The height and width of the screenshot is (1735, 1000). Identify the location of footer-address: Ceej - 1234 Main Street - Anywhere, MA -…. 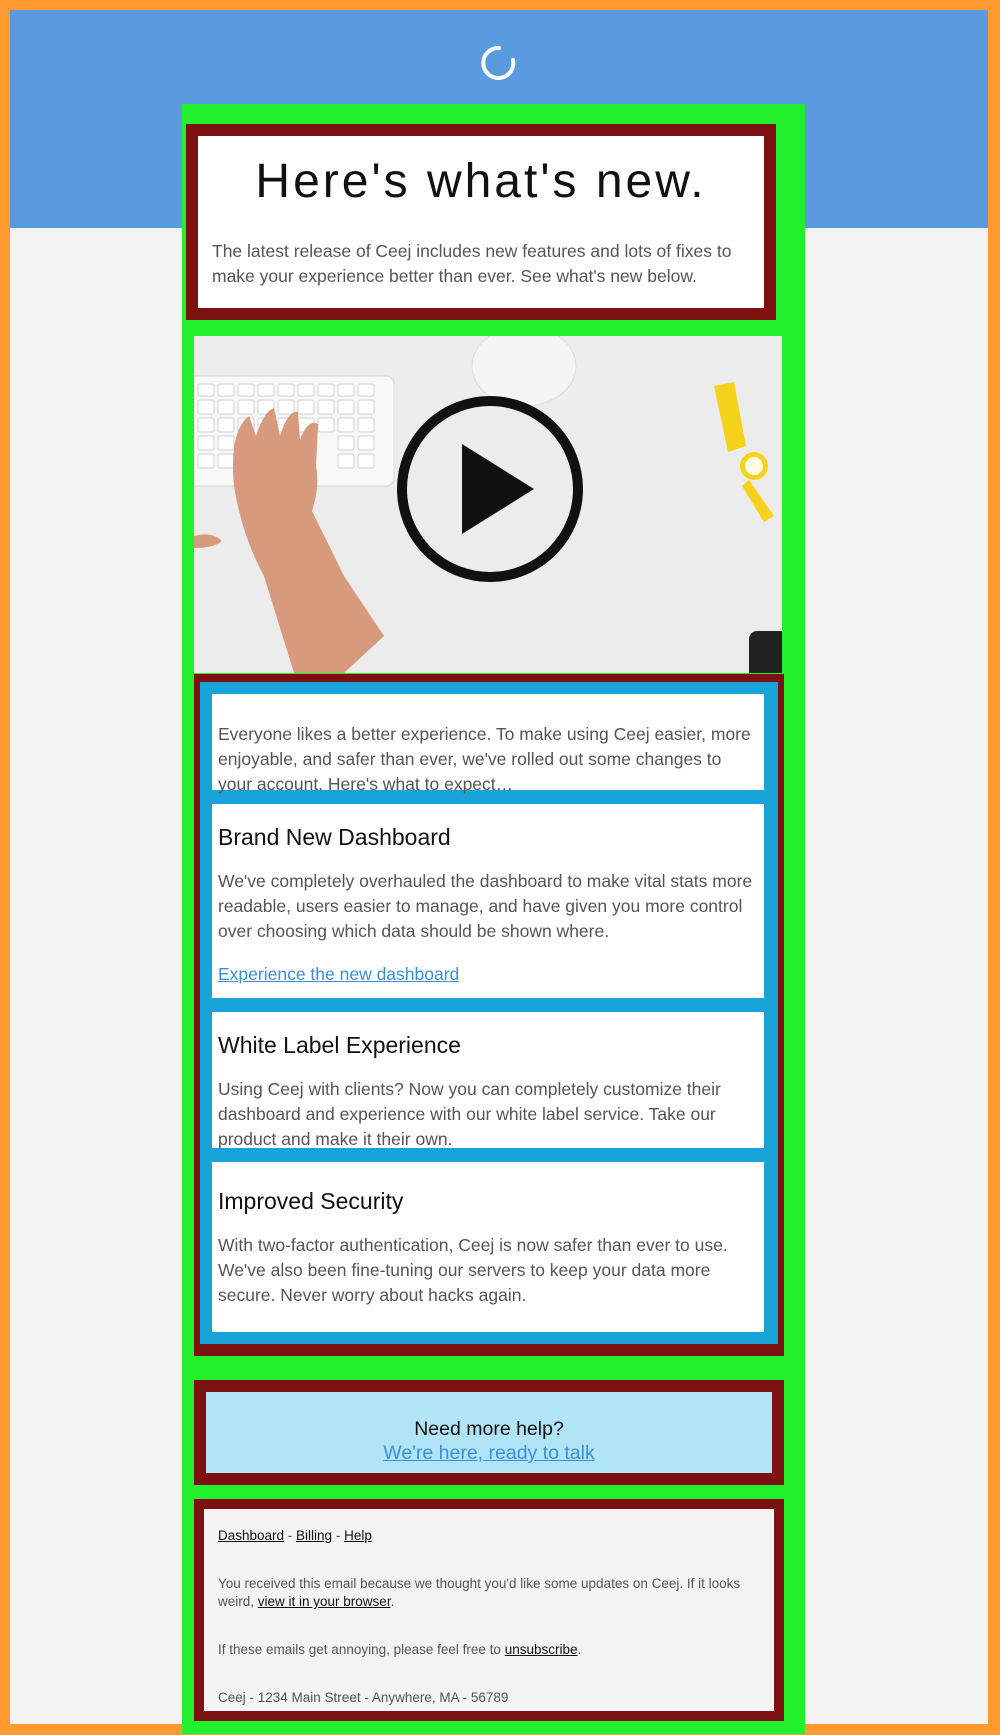
(363, 1697).